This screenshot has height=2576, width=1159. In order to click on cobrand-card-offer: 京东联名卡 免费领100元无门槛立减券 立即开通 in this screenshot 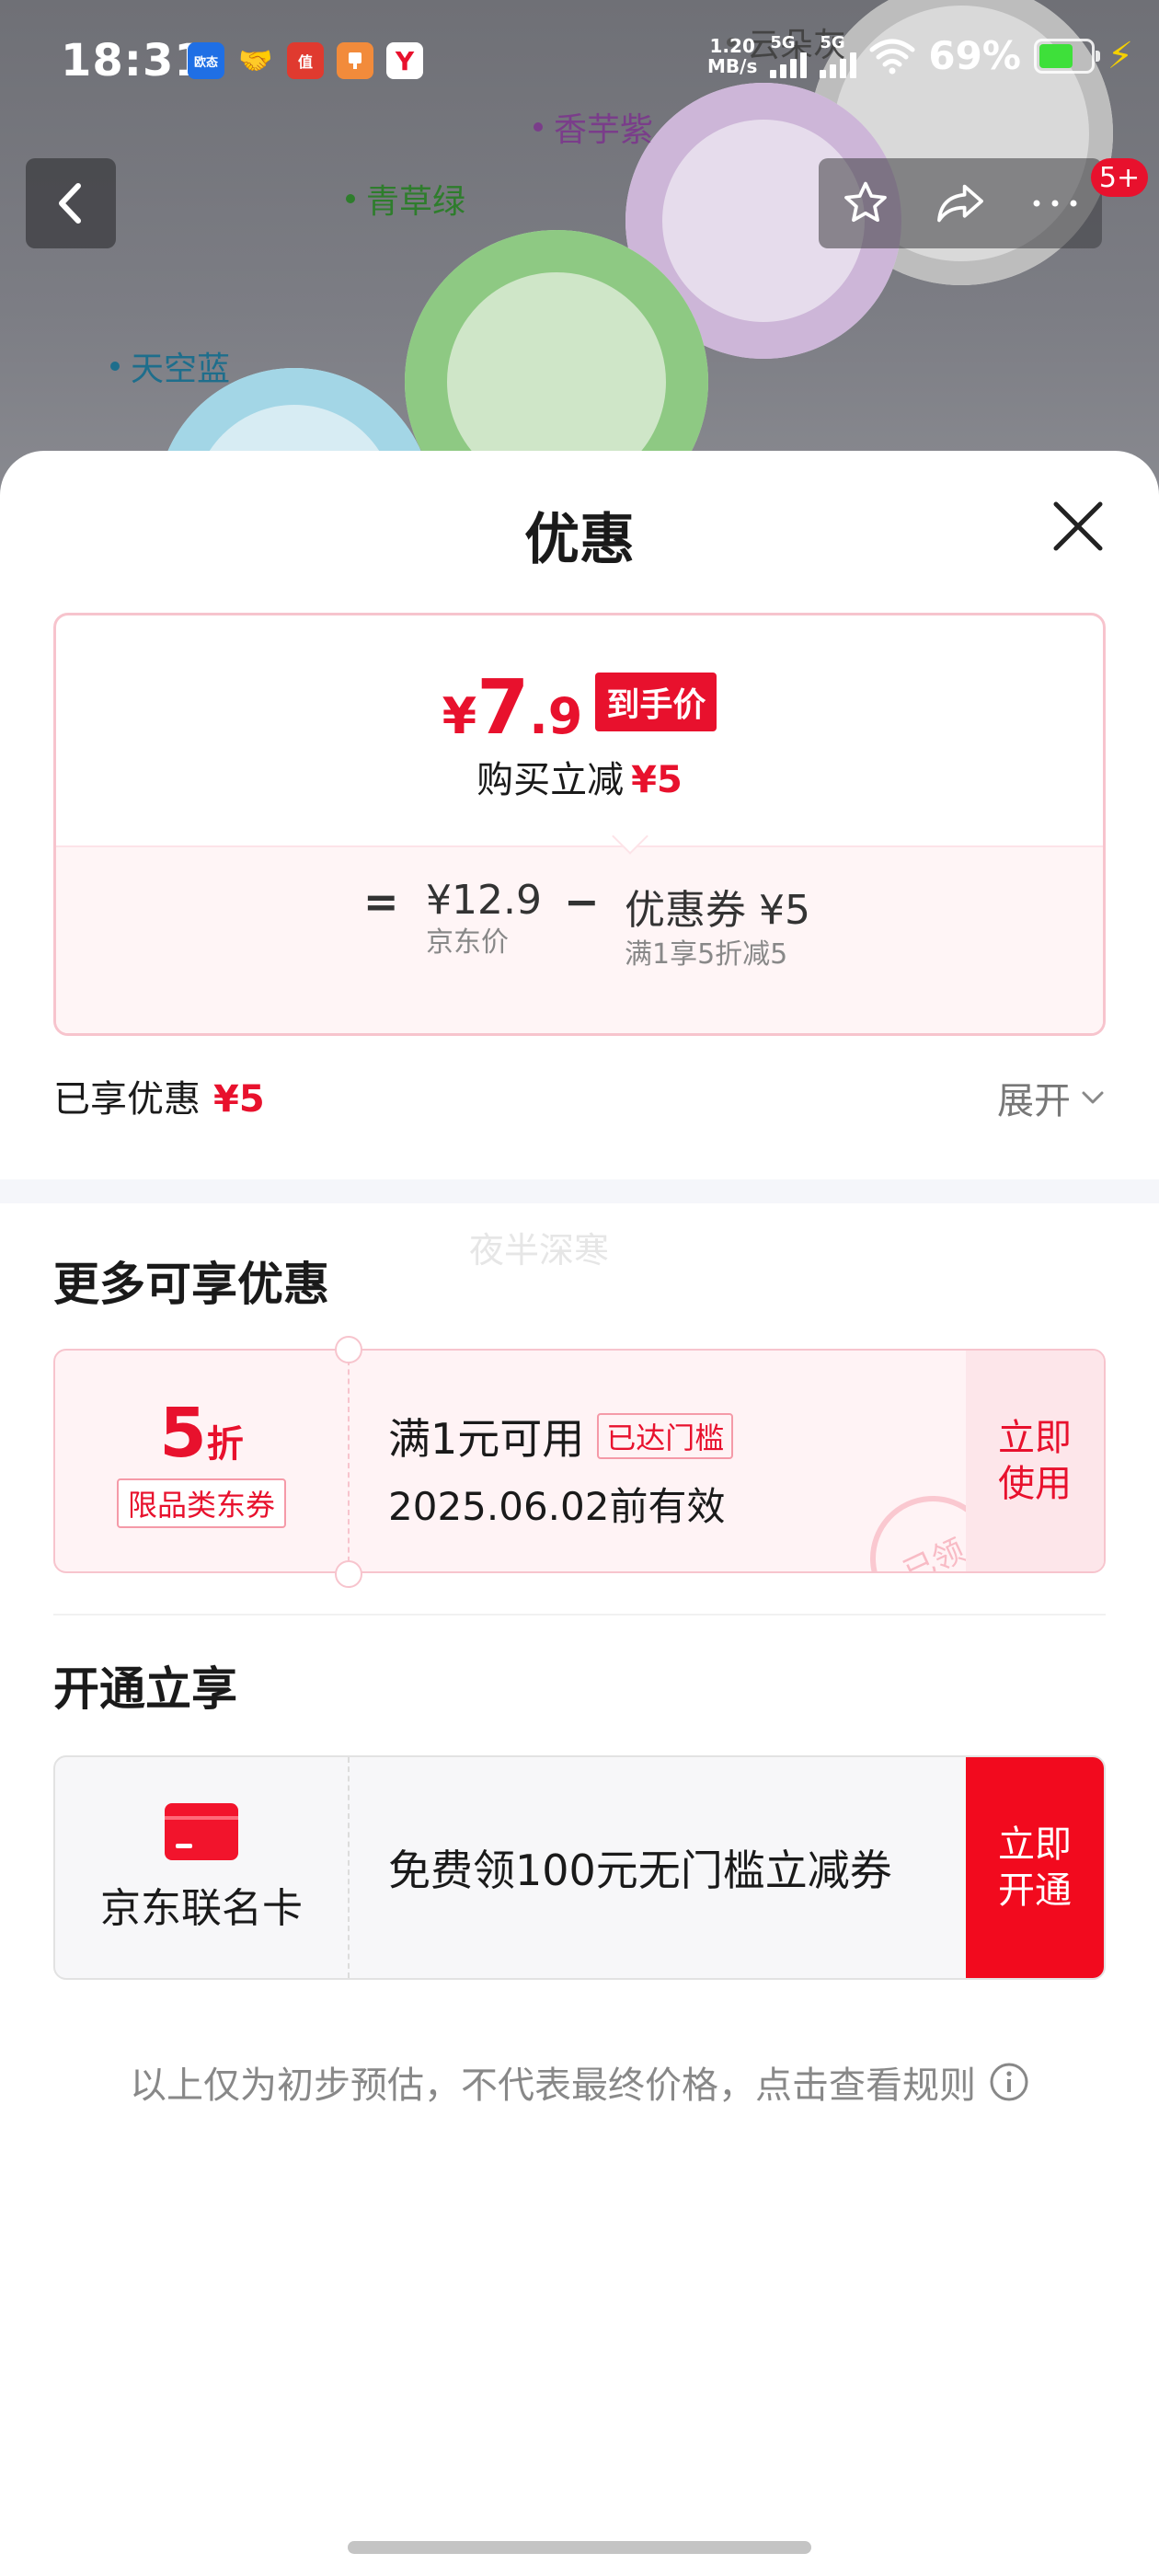, I will do `click(579, 1867)`.